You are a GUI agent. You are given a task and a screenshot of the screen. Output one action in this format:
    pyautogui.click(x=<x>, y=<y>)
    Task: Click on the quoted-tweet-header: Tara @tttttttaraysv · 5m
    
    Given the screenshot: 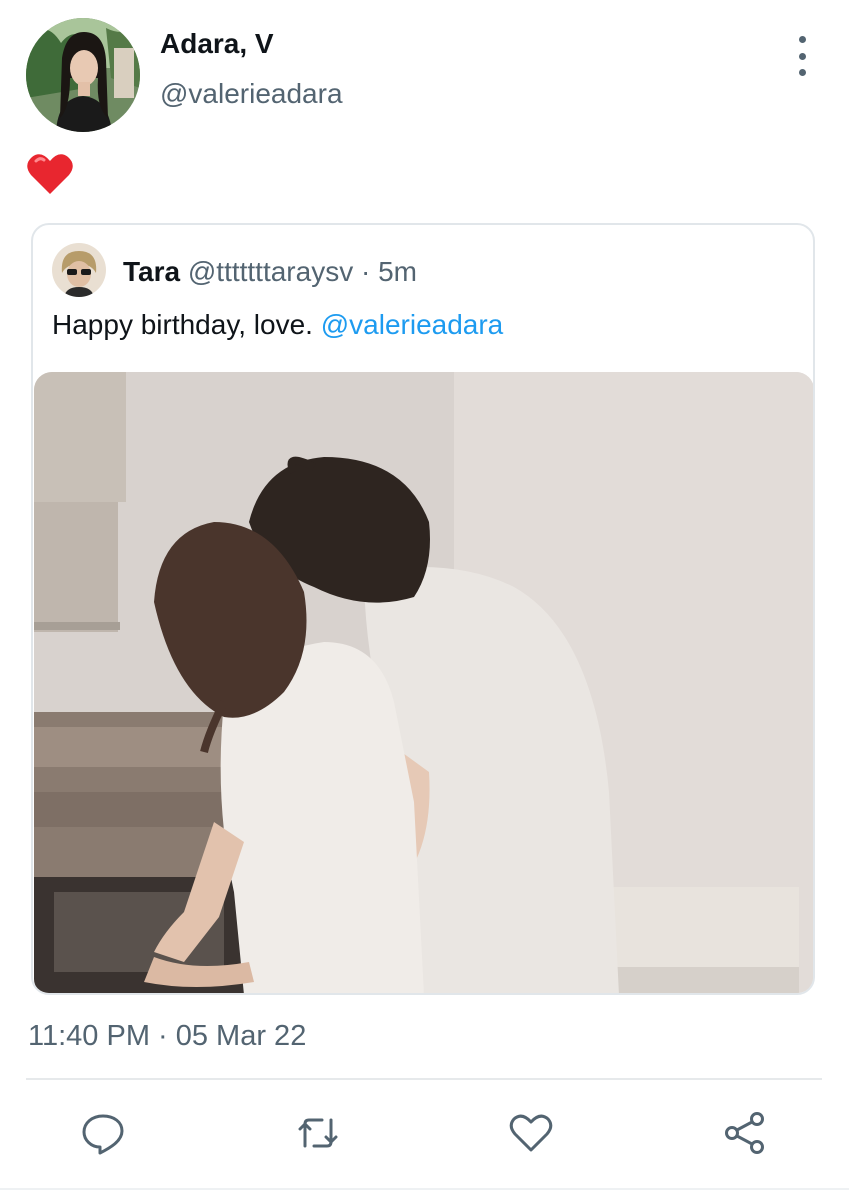 What is the action you would take?
    pyautogui.click(x=270, y=272)
    